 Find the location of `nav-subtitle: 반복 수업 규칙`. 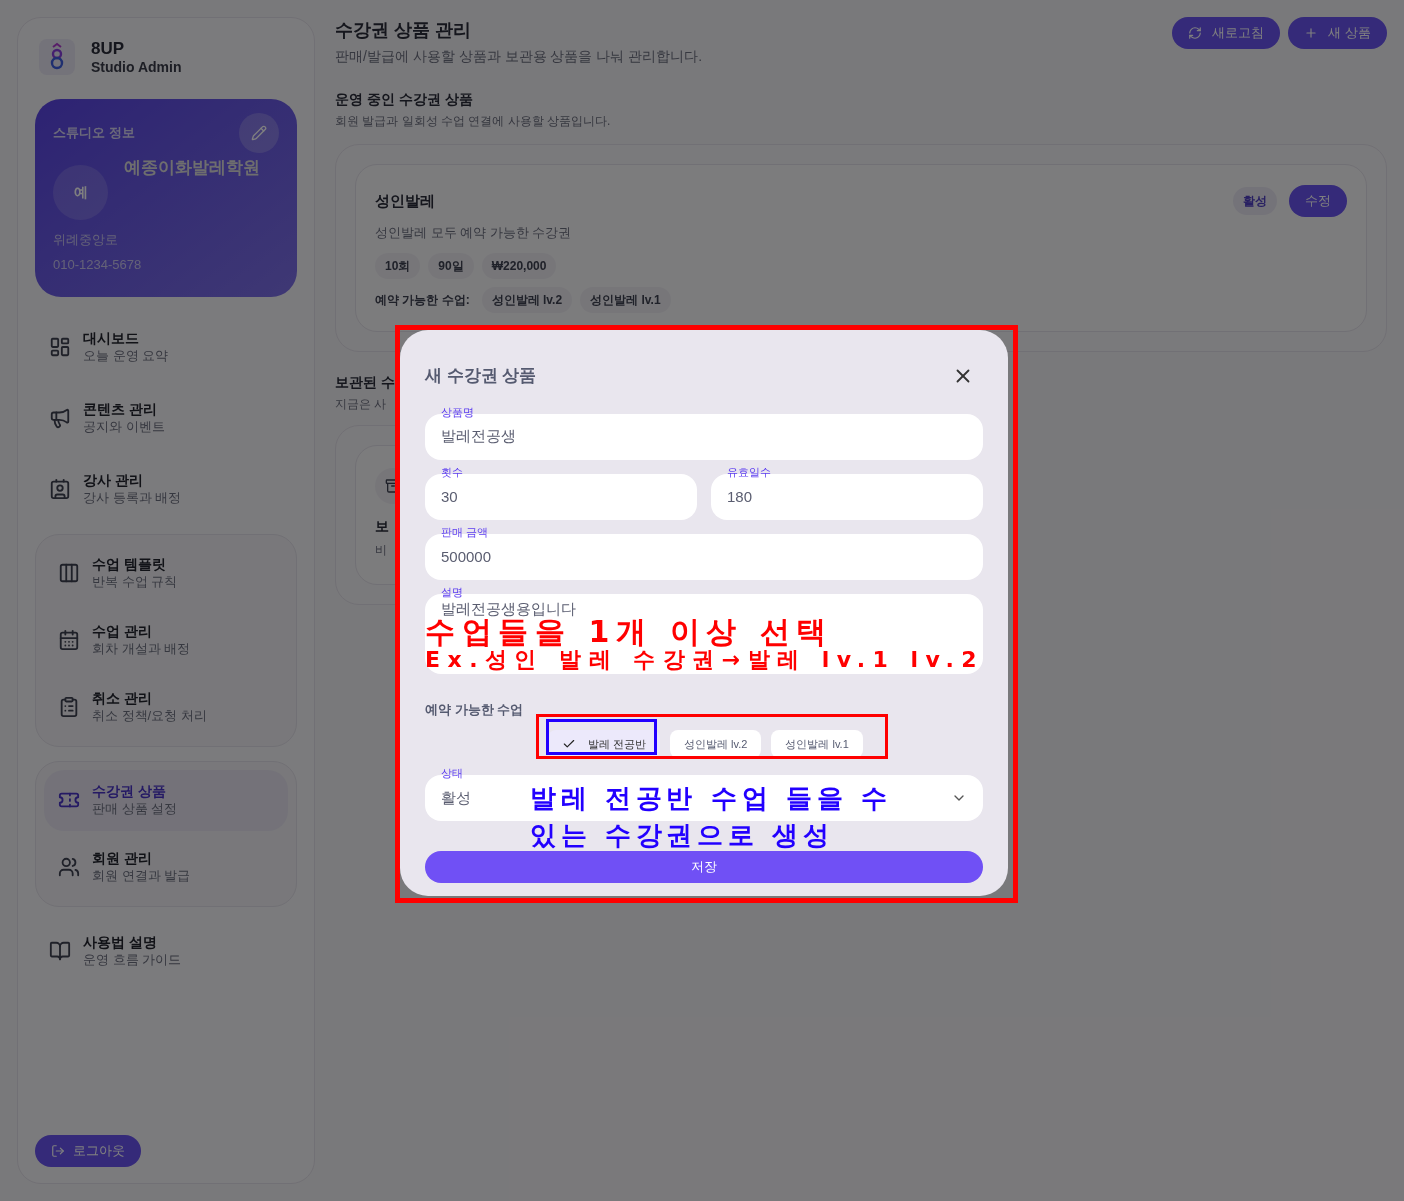

nav-subtitle: 반복 수업 규칙 is located at coordinates (135, 582).